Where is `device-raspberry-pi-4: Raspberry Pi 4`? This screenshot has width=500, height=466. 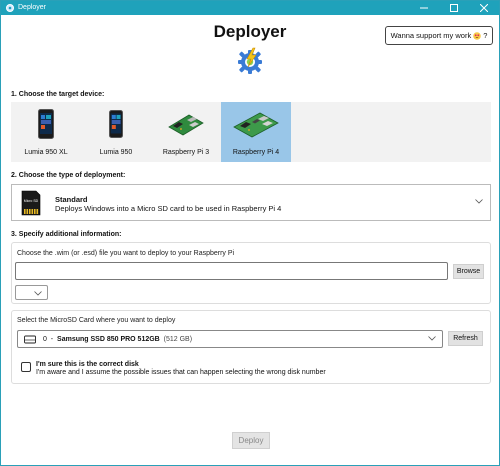
device-raspberry-pi-4: Raspberry Pi 4 is located at coordinates (256, 132).